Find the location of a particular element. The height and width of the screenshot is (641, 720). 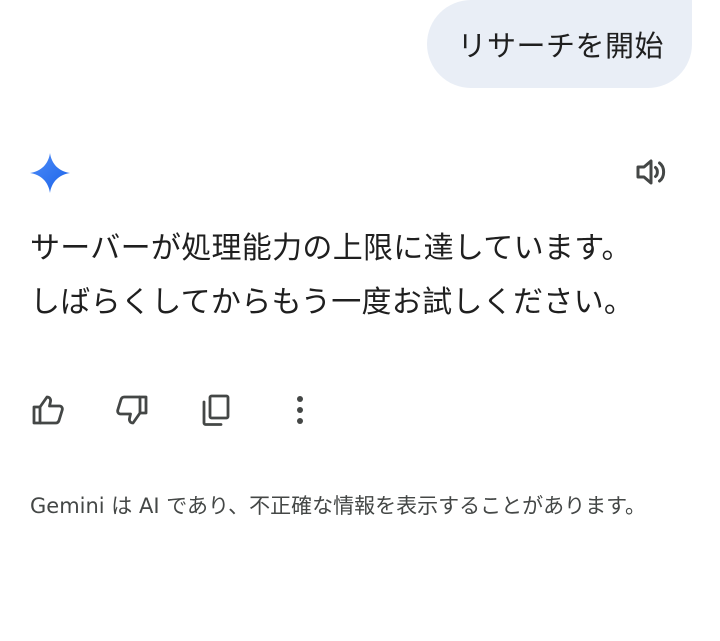

thumbs-up-button is located at coordinates (48, 410).